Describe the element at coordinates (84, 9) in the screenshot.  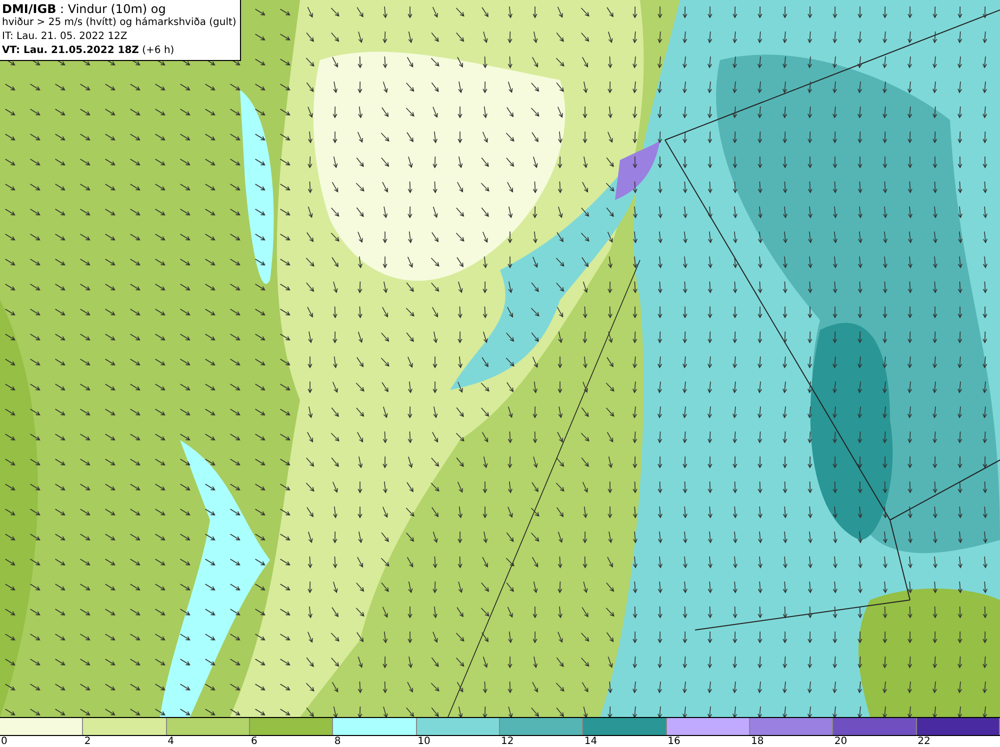
I see `title-line: DMI/IGB : Vindur (10m) og` at that location.